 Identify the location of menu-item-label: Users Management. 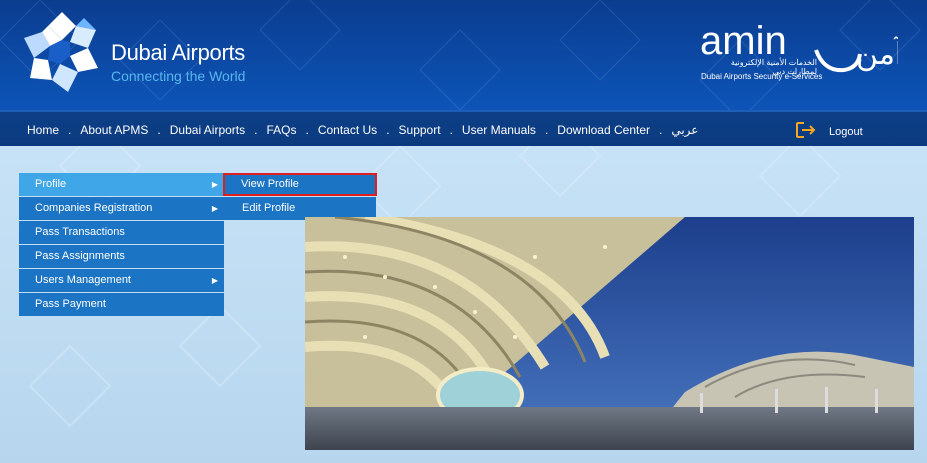
(83, 280).